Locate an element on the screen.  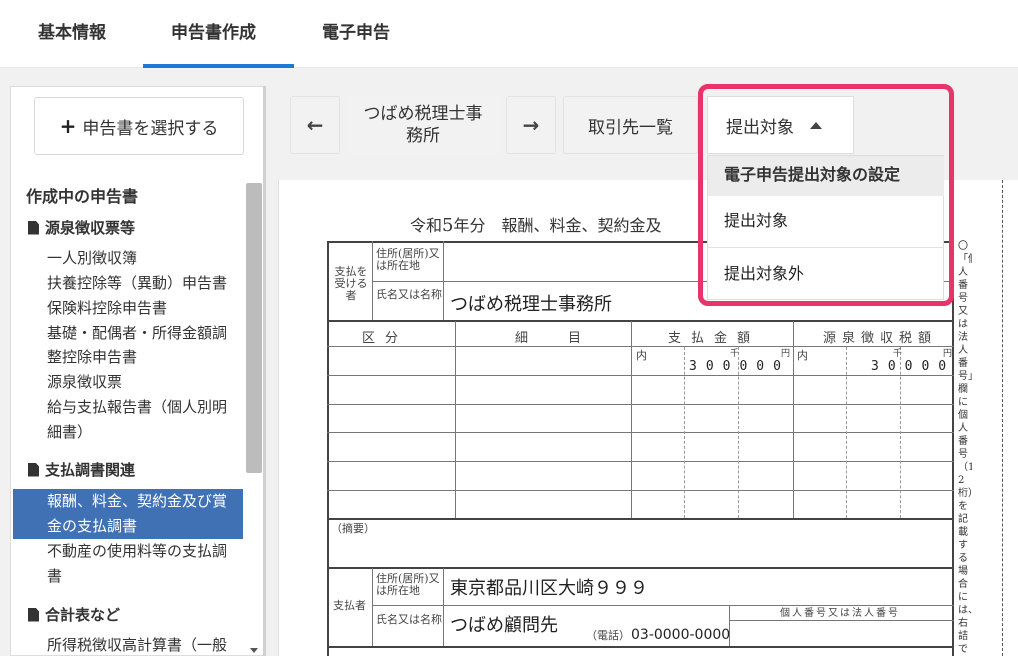
payer-label: 支払者 is located at coordinates (349, 605).